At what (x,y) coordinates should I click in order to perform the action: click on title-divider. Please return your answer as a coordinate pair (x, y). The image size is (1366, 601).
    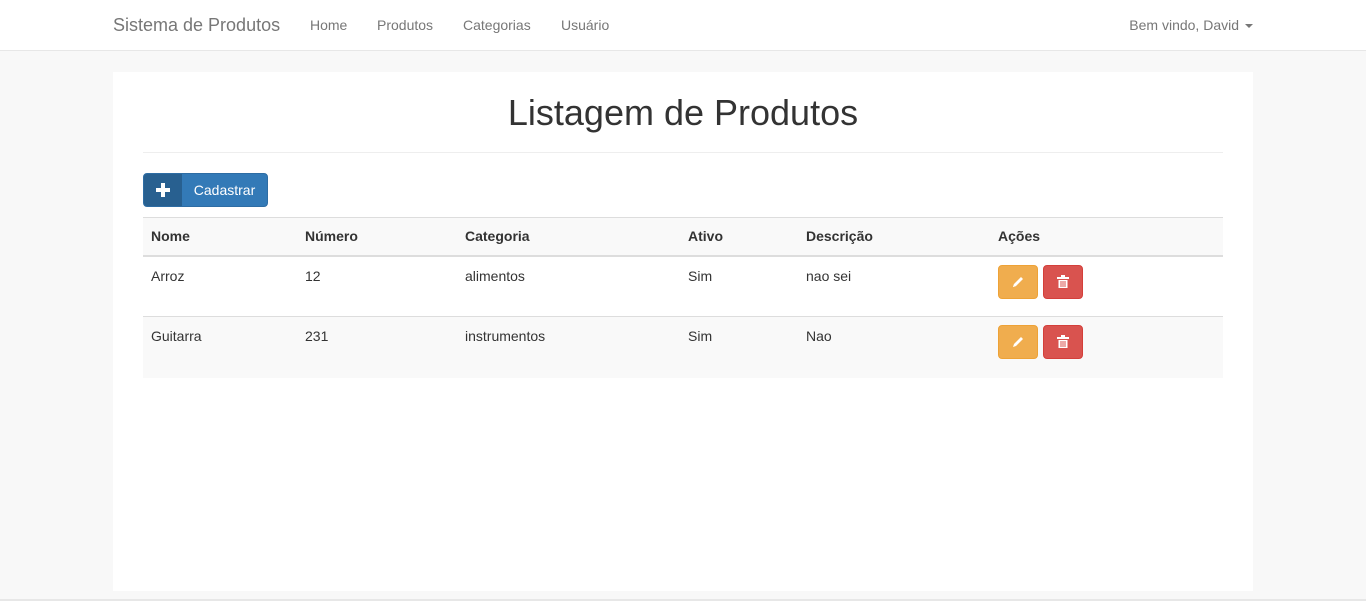
    Looking at the image, I should click on (683, 152).